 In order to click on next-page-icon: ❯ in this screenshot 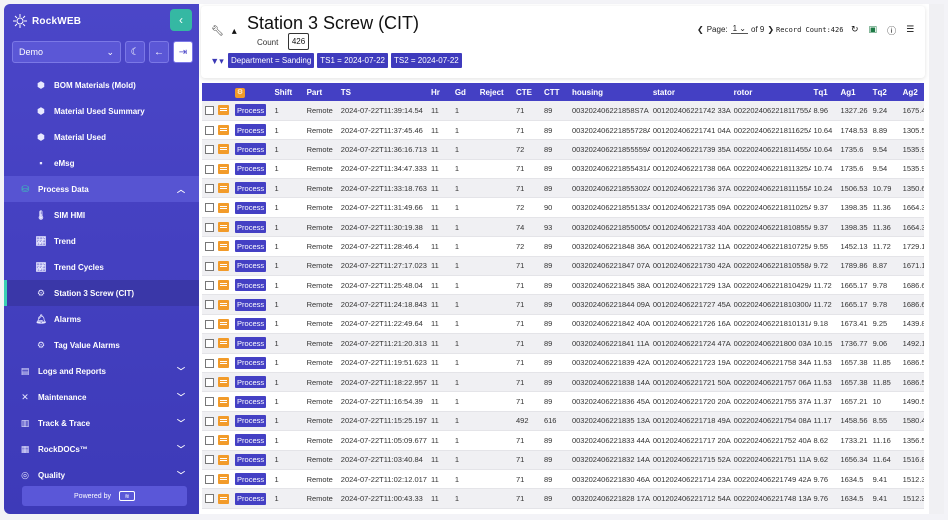, I will do `click(770, 29)`.